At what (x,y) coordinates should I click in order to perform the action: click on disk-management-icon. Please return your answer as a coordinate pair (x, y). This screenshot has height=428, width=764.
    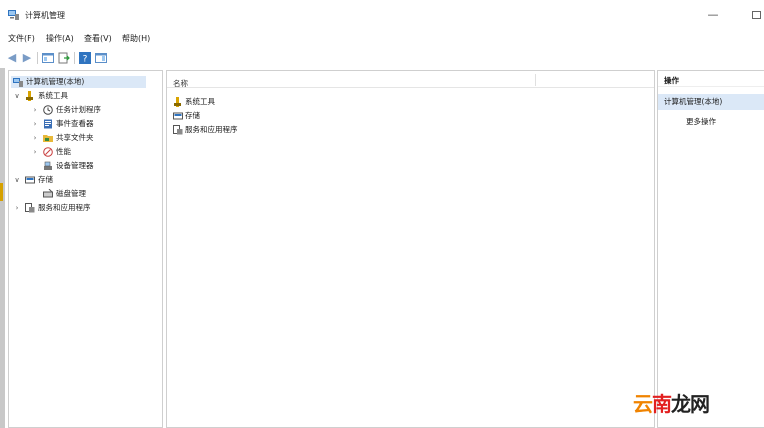
    Looking at the image, I should click on (48, 193).